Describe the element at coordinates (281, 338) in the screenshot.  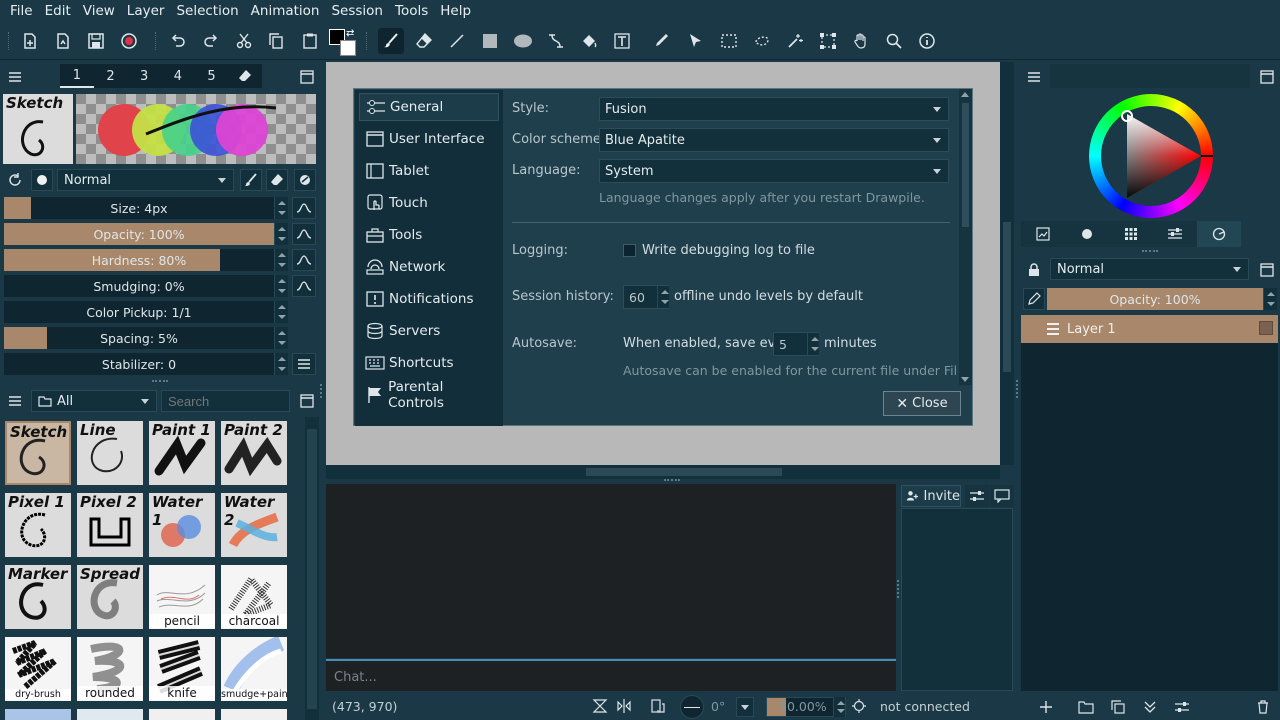
I see `spacing-spin` at that location.